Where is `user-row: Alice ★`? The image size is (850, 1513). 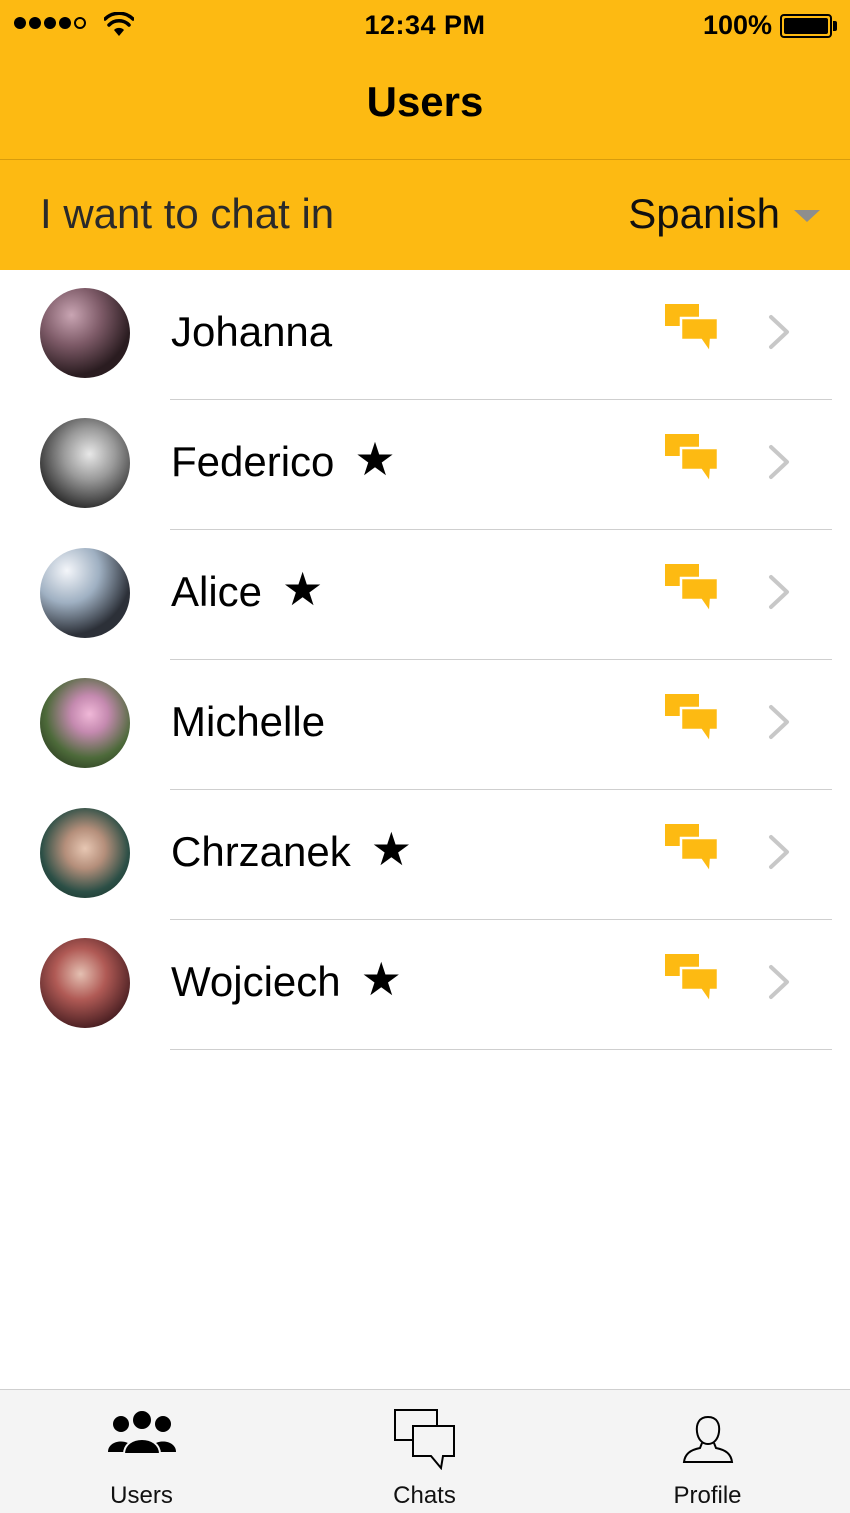 user-row: Alice ★ is located at coordinates (425, 595).